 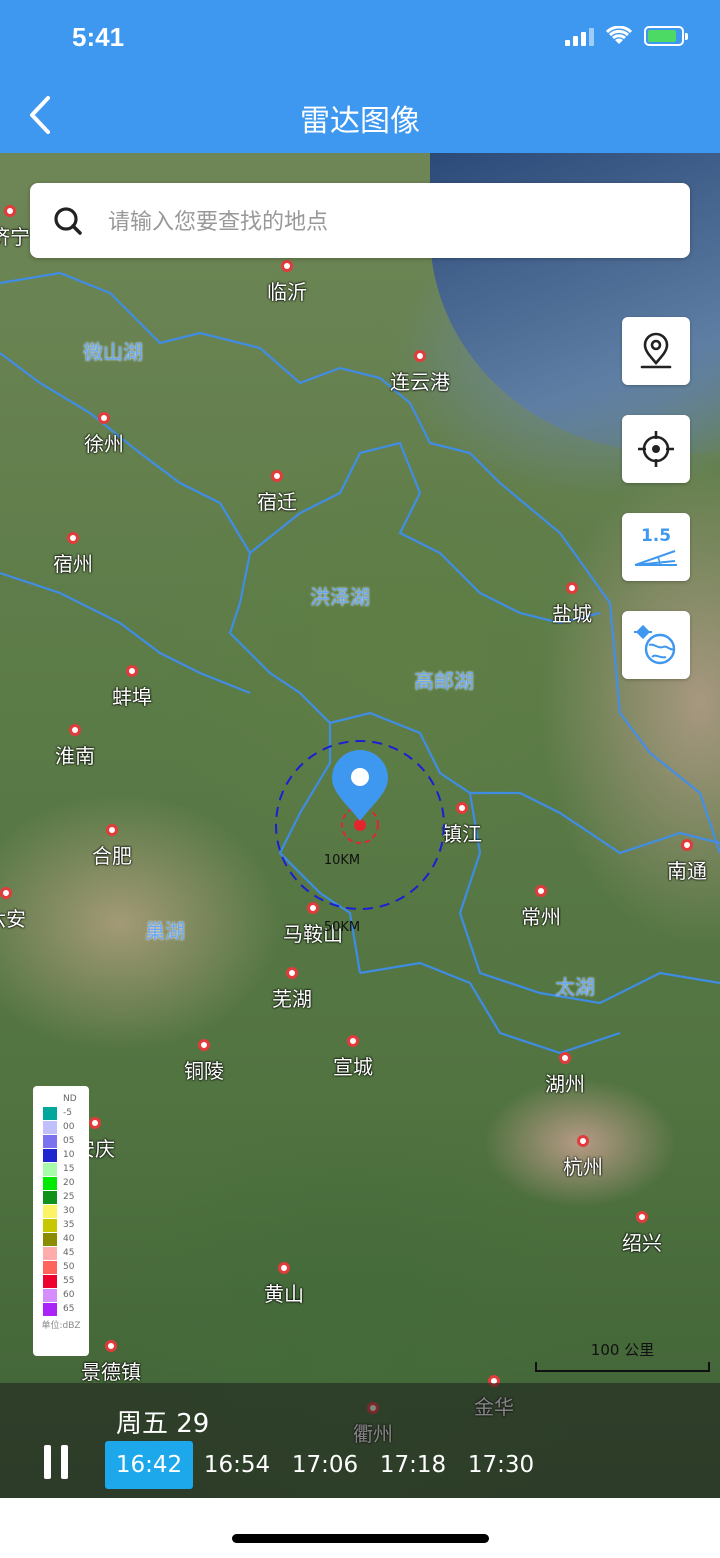 I want to click on legend-row: ND, so click(x=61, y=1099).